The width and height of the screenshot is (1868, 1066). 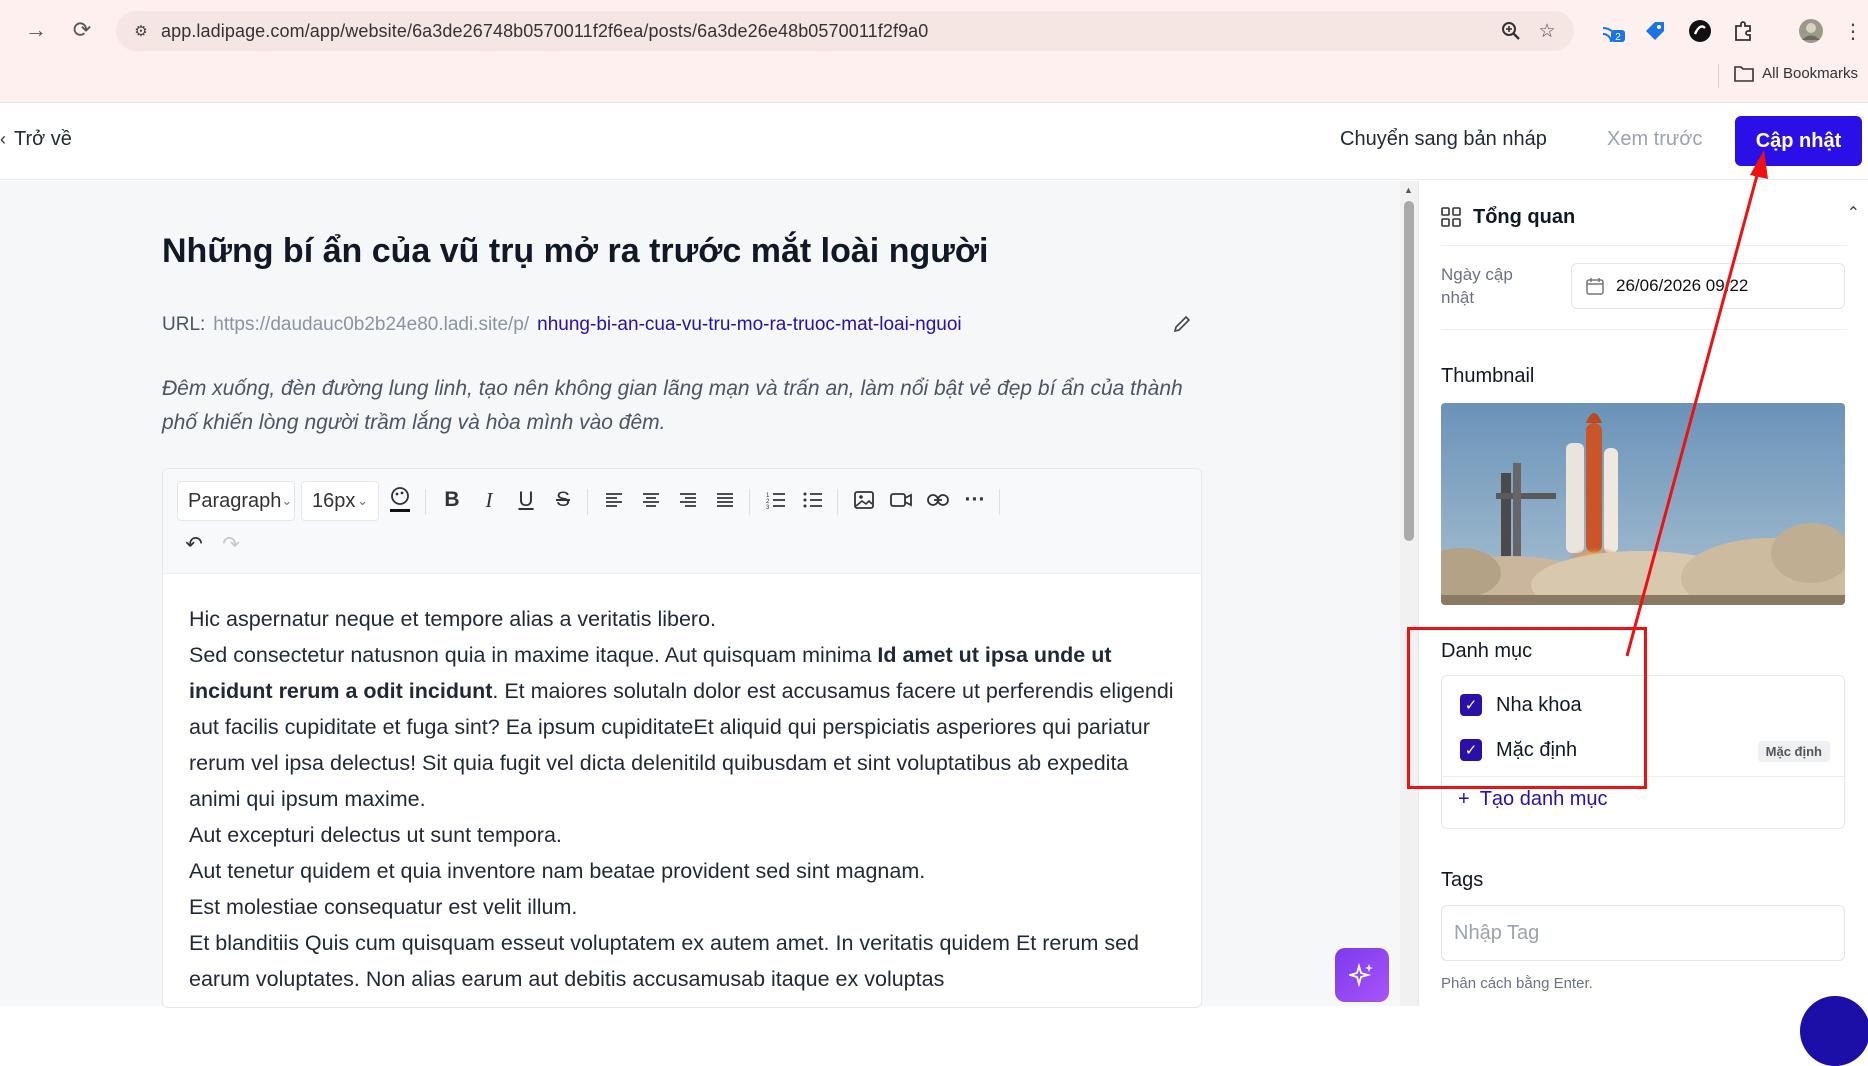 What do you see at coordinates (614, 500) in the screenshot?
I see `align-left-icon` at bounding box center [614, 500].